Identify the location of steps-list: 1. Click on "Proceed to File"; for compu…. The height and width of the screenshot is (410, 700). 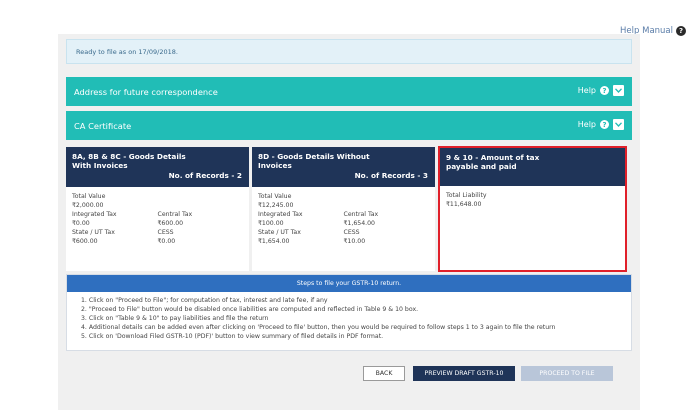
(349, 319).